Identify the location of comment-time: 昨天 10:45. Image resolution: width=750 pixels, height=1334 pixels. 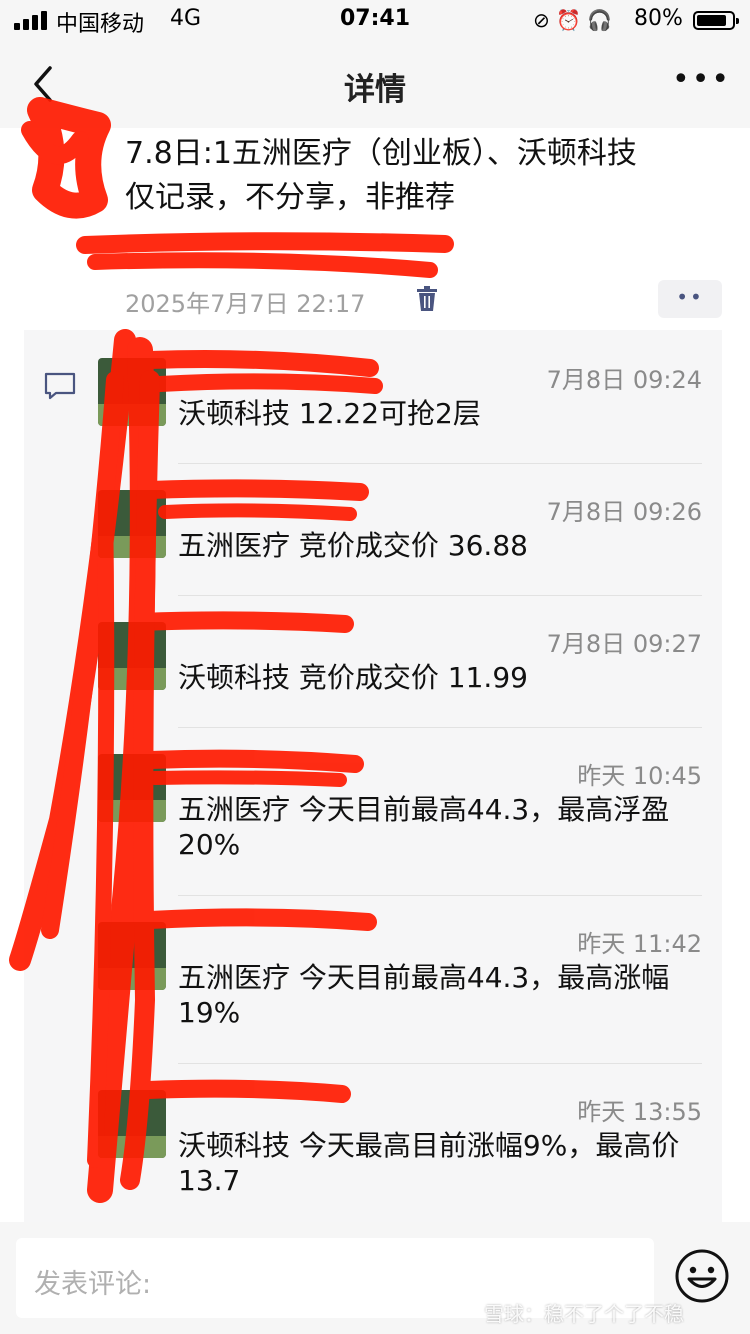
(639, 776).